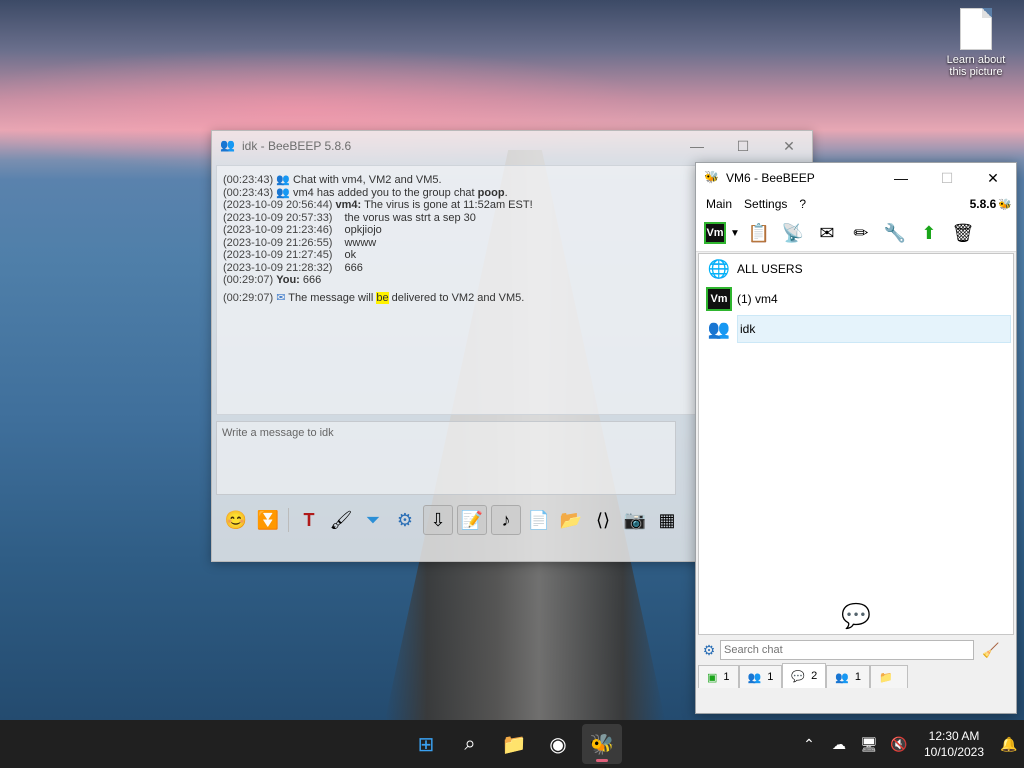  What do you see at coordinates (963, 233) in the screenshot?
I see `trash-icon: 🗑` at bounding box center [963, 233].